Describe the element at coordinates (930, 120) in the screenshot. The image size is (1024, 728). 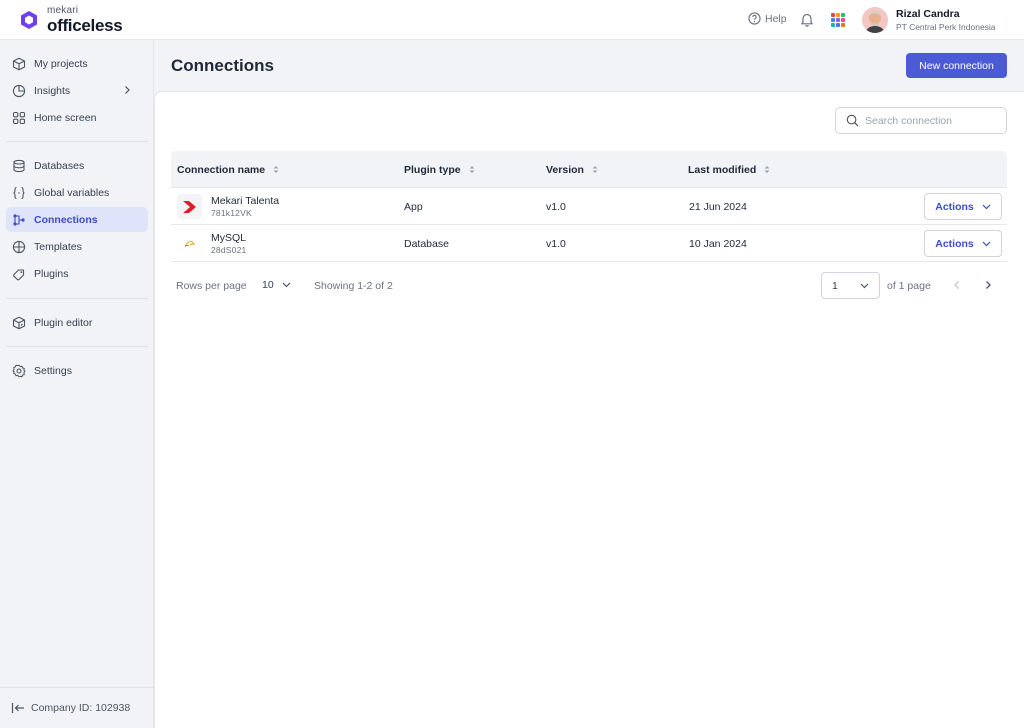
I see `search-input` at that location.